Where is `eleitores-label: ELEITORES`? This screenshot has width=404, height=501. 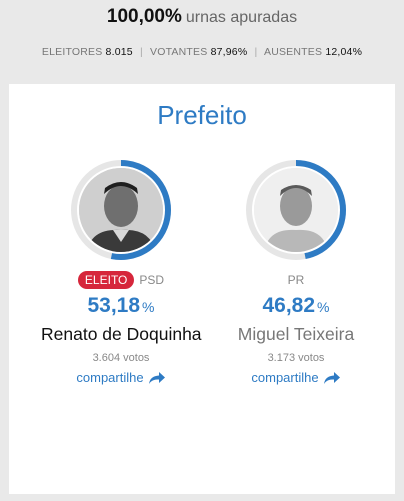
eleitores-label: ELEITORES is located at coordinates (72, 52).